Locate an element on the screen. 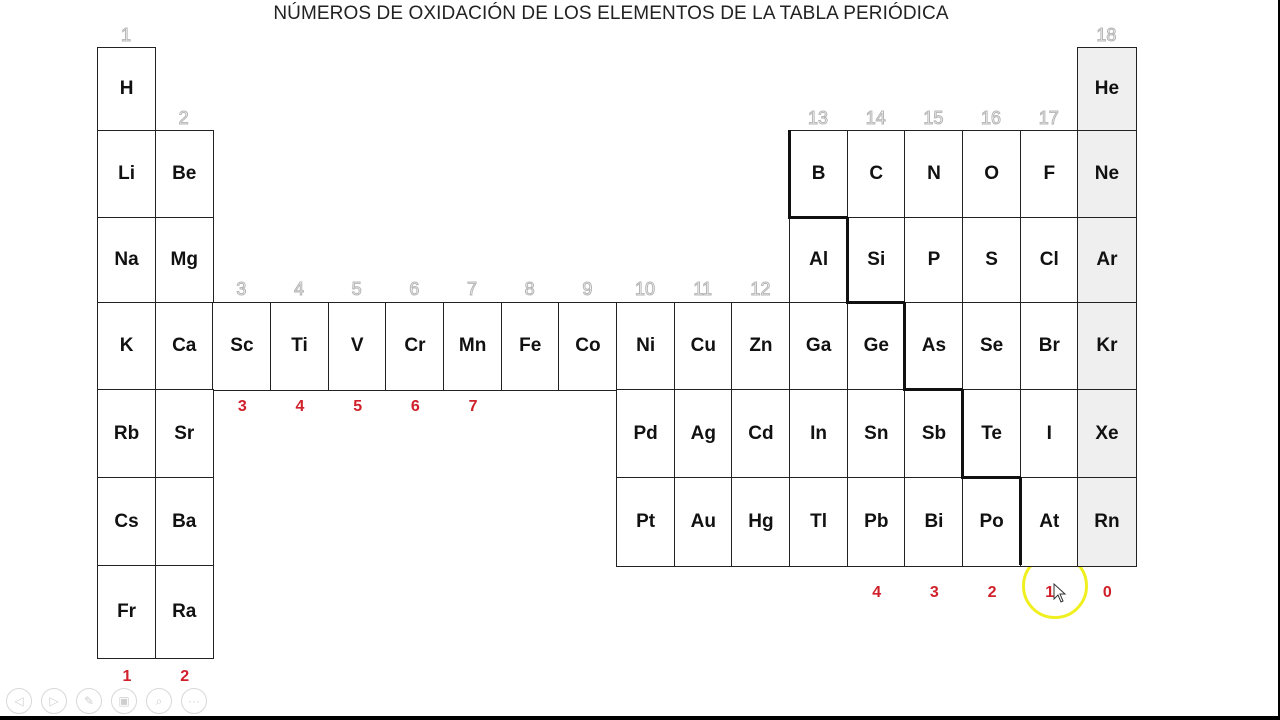  element-cell-sr: Sr is located at coordinates (184, 434).